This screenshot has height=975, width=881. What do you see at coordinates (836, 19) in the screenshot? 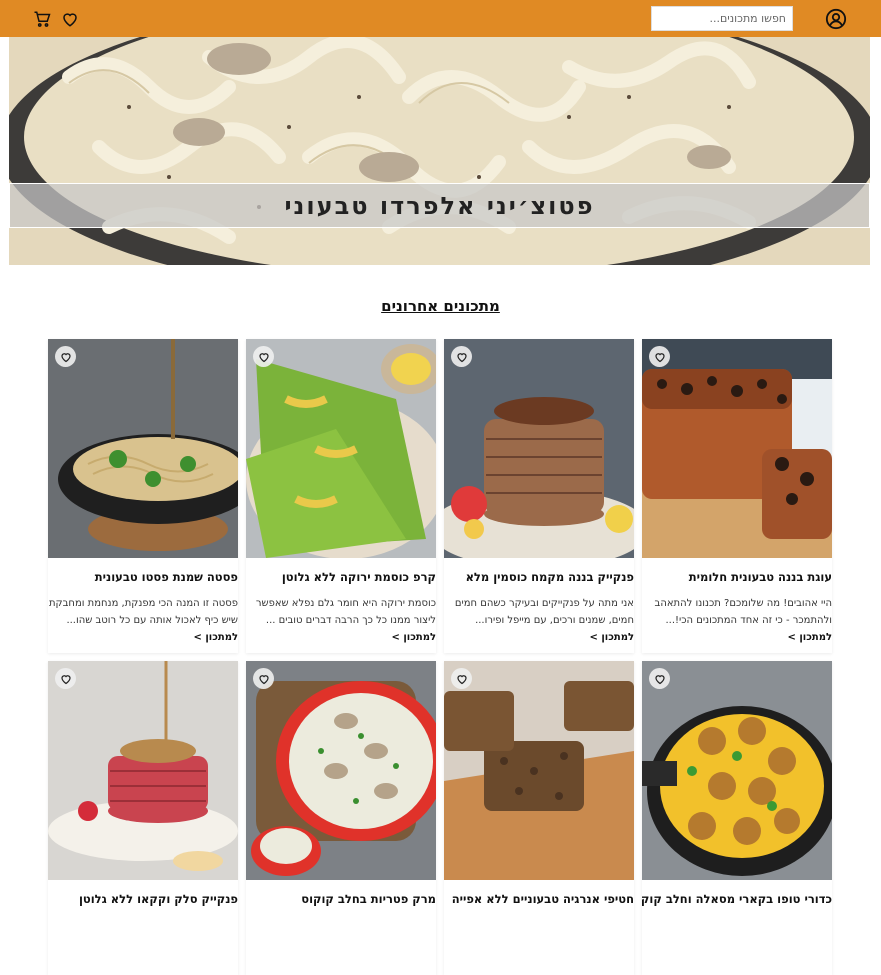
I see `user-icon` at bounding box center [836, 19].